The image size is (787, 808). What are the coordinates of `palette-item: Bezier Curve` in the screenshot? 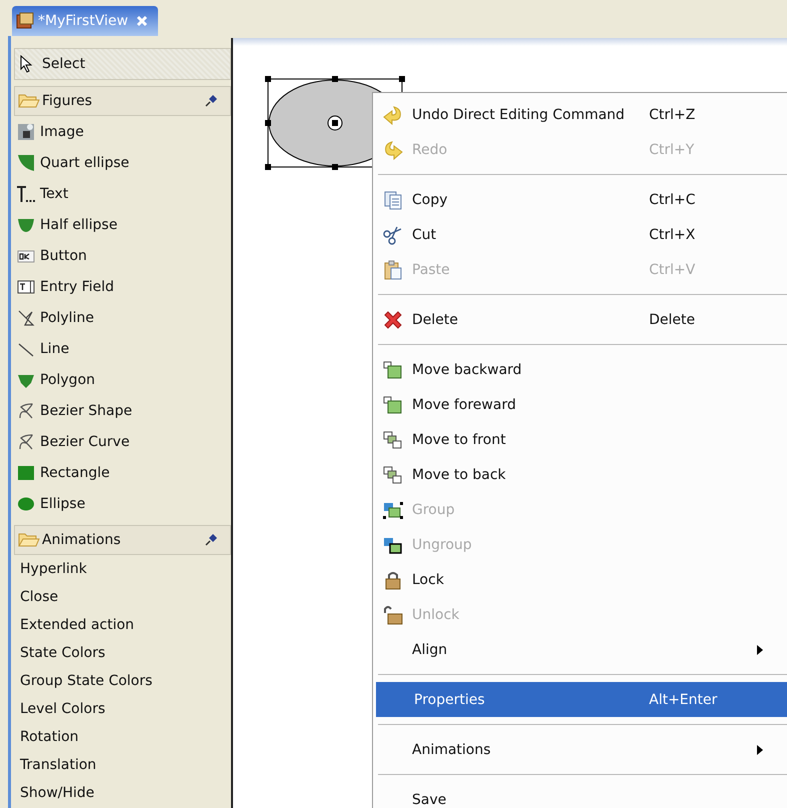 It's located at (122, 441).